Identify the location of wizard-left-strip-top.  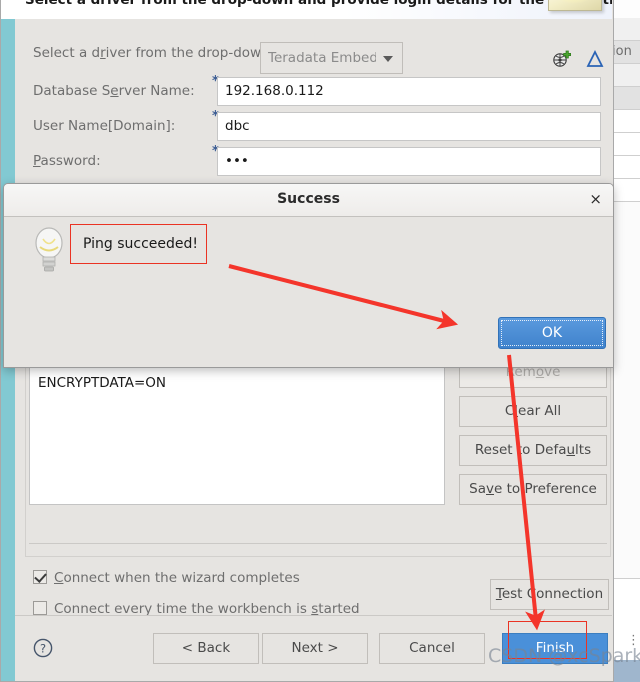
(8, 9).